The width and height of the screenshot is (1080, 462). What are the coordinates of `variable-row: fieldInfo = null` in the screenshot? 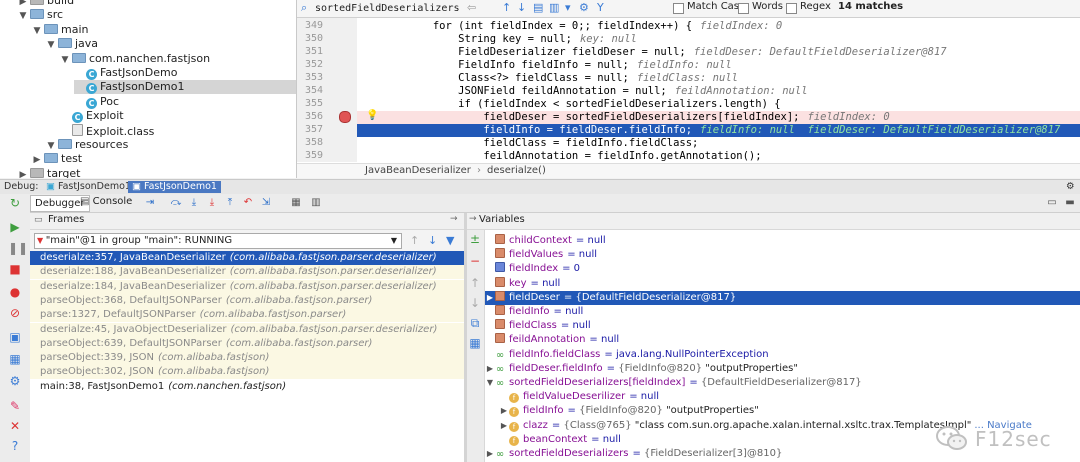 It's located at (782, 312).